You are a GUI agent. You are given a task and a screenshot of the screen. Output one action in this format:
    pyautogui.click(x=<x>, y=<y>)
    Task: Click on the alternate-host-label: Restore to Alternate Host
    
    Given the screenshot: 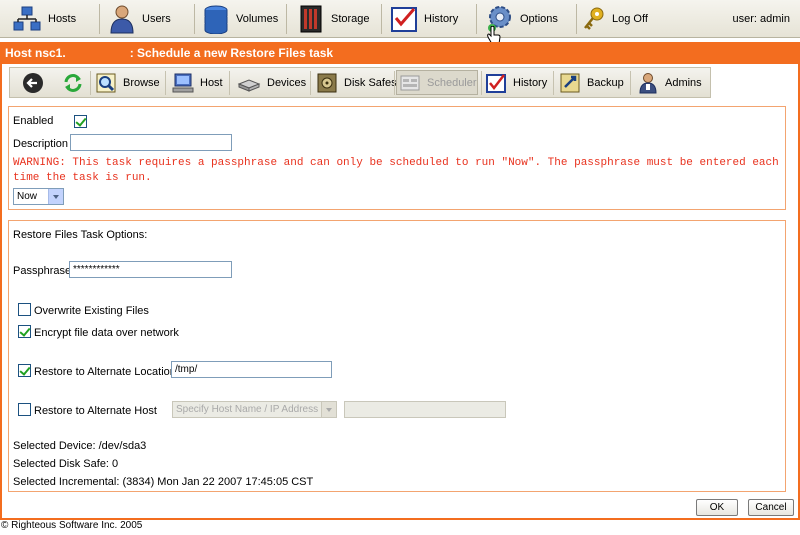 What is the action you would take?
    pyautogui.click(x=95, y=411)
    